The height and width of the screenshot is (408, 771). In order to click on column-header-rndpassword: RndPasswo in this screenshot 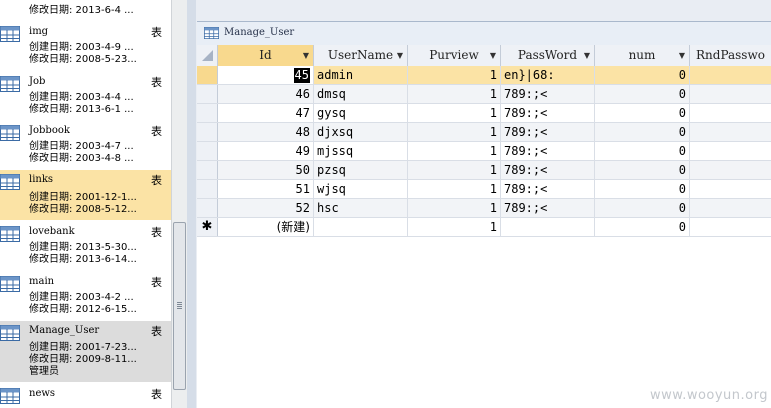, I will do `click(730, 55)`.